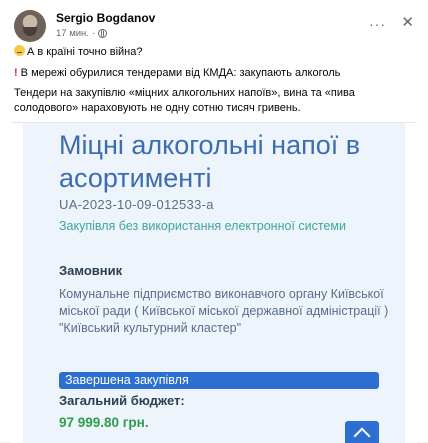  I want to click on tender-id: UA-2023-10-09-012533-a, so click(136, 204).